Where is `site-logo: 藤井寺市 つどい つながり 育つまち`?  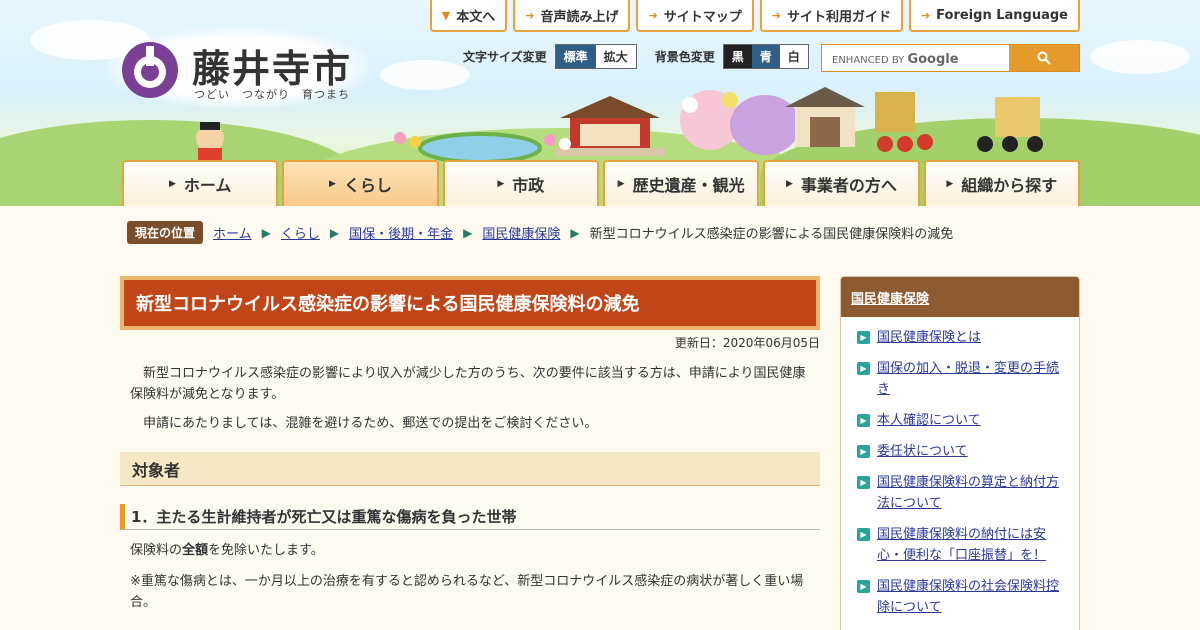
site-logo: 藤井寺市 つどい つながり 育つまち is located at coordinates (238, 68).